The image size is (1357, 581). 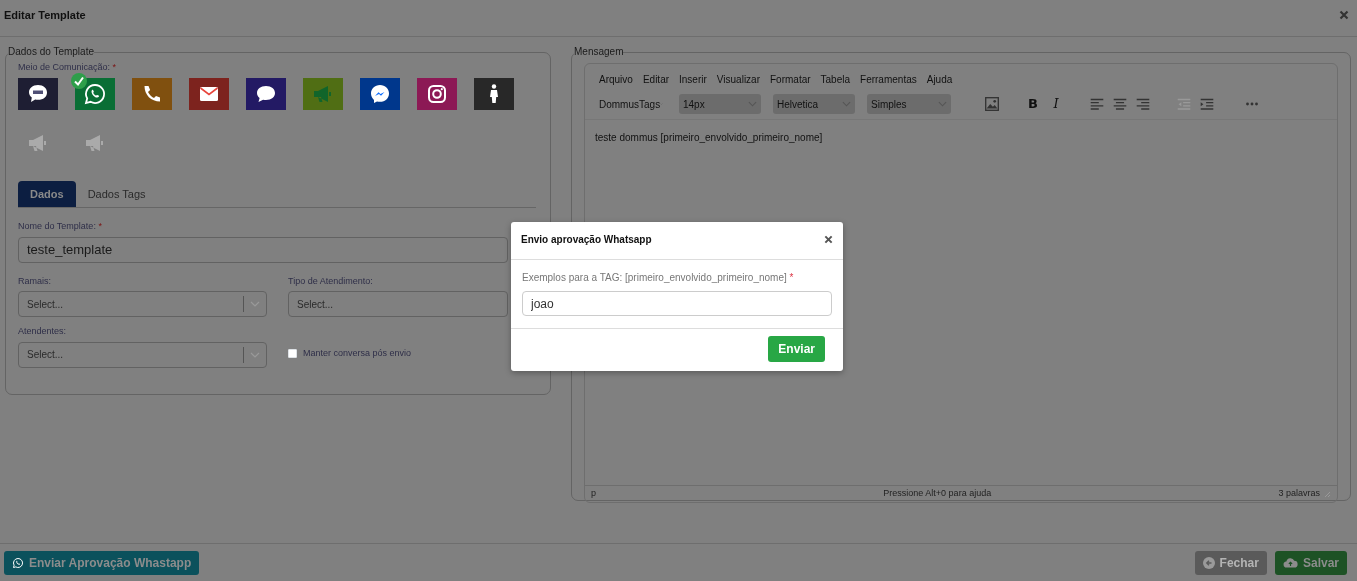 What do you see at coordinates (937, 494) in the screenshot?
I see `help-hint: Pressione Alt+0 para ajuda` at bounding box center [937, 494].